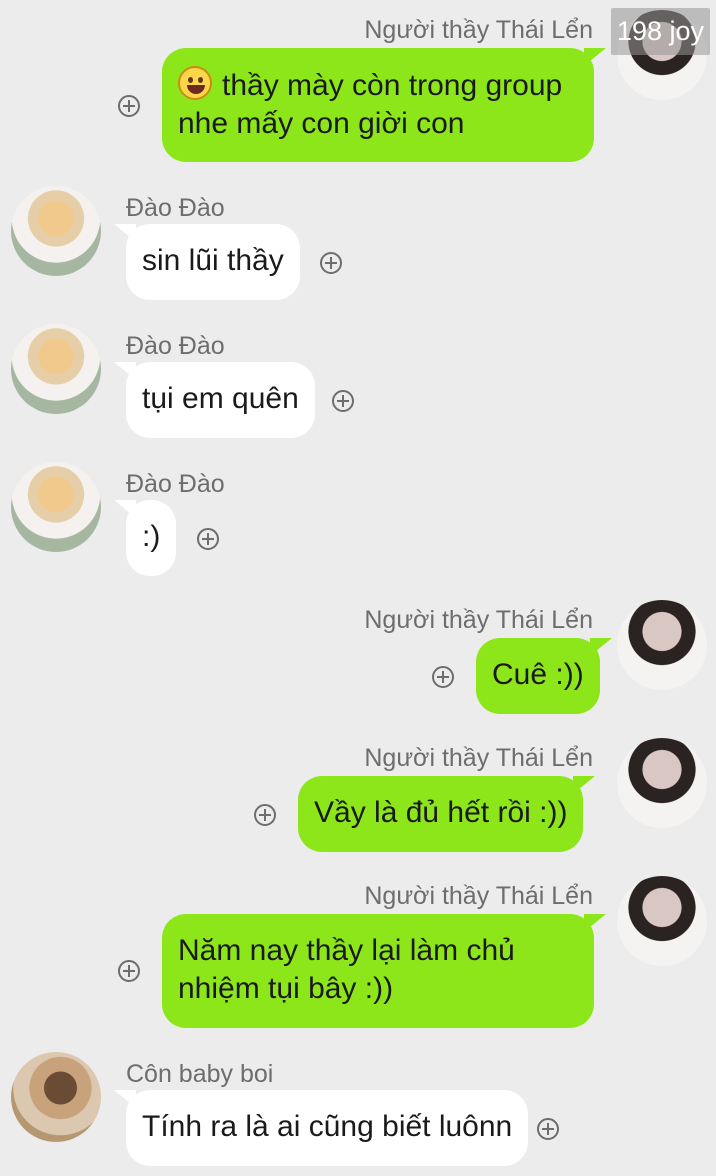  I want to click on message-text: :), so click(151, 536).